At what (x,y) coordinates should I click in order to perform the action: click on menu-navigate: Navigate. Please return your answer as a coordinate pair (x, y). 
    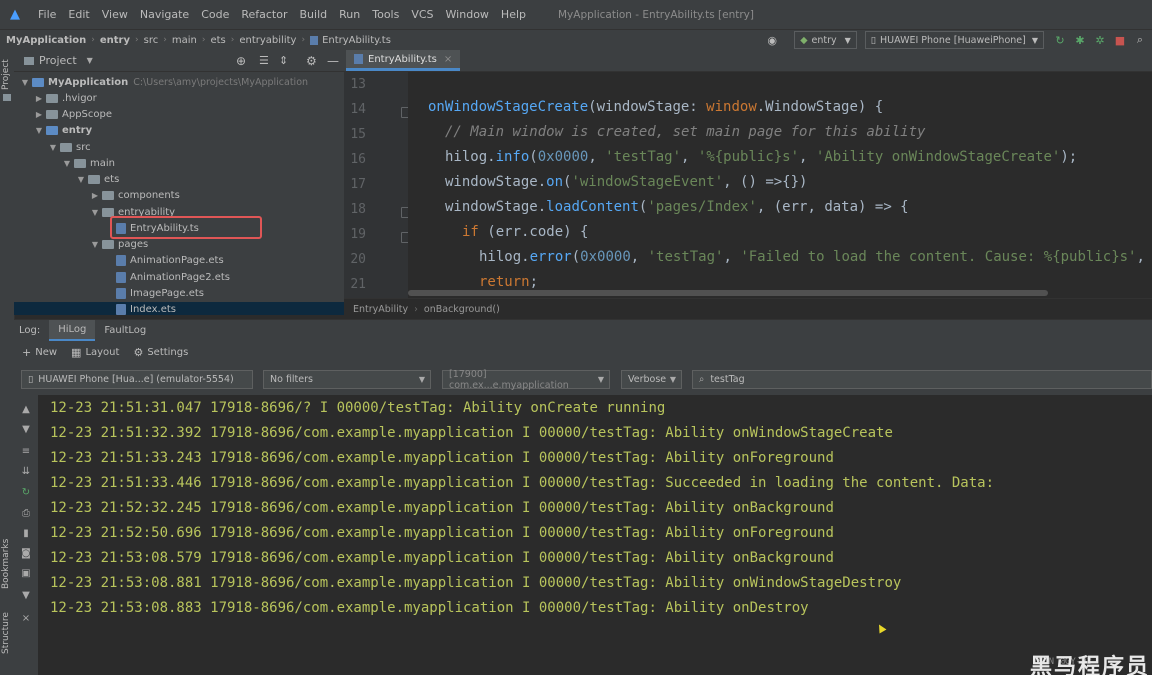
    Looking at the image, I should click on (164, 14).